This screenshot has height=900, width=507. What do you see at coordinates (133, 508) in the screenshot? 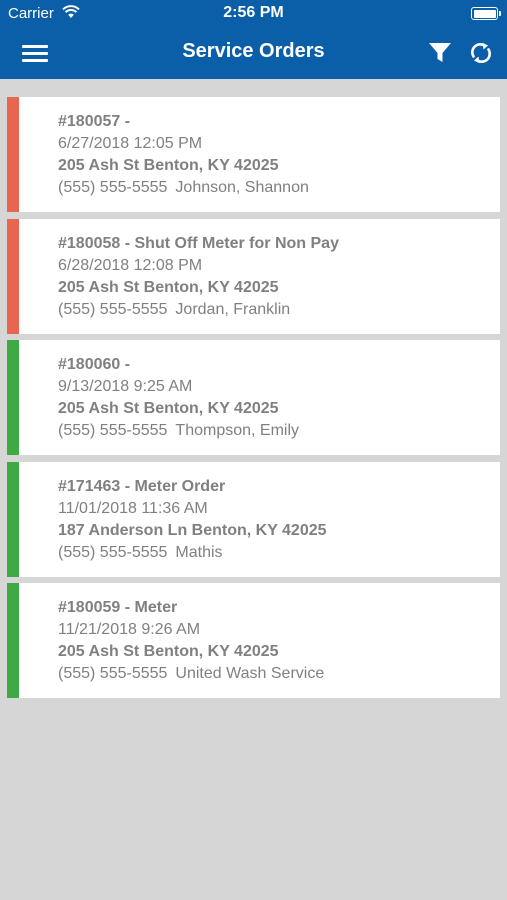
I see `order-datetime: 11/01/2018 11:36 AM` at bounding box center [133, 508].